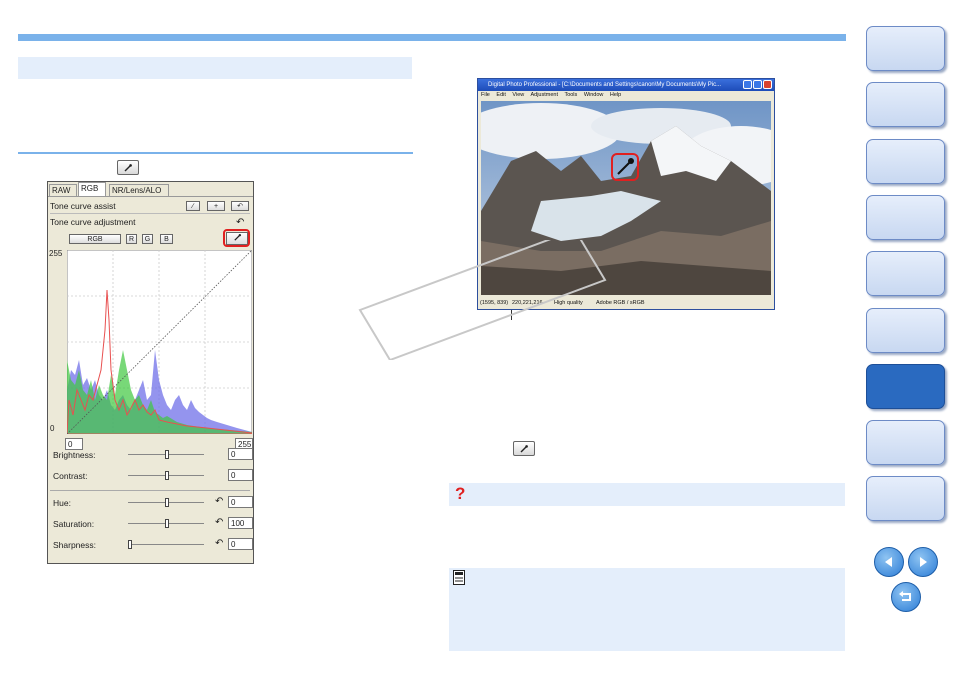 This screenshot has height=674, width=954. Describe the element at coordinates (63, 190) in the screenshot. I see `tab-raw: RAW` at that location.